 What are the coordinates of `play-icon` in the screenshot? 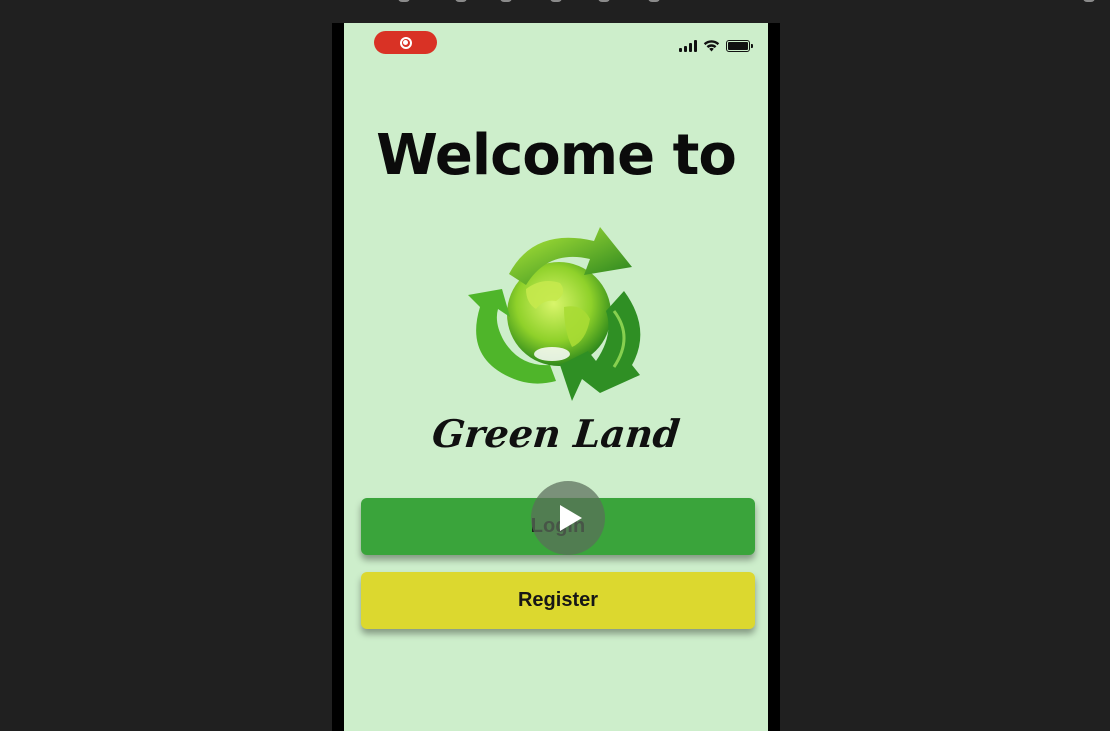 It's located at (571, 518).